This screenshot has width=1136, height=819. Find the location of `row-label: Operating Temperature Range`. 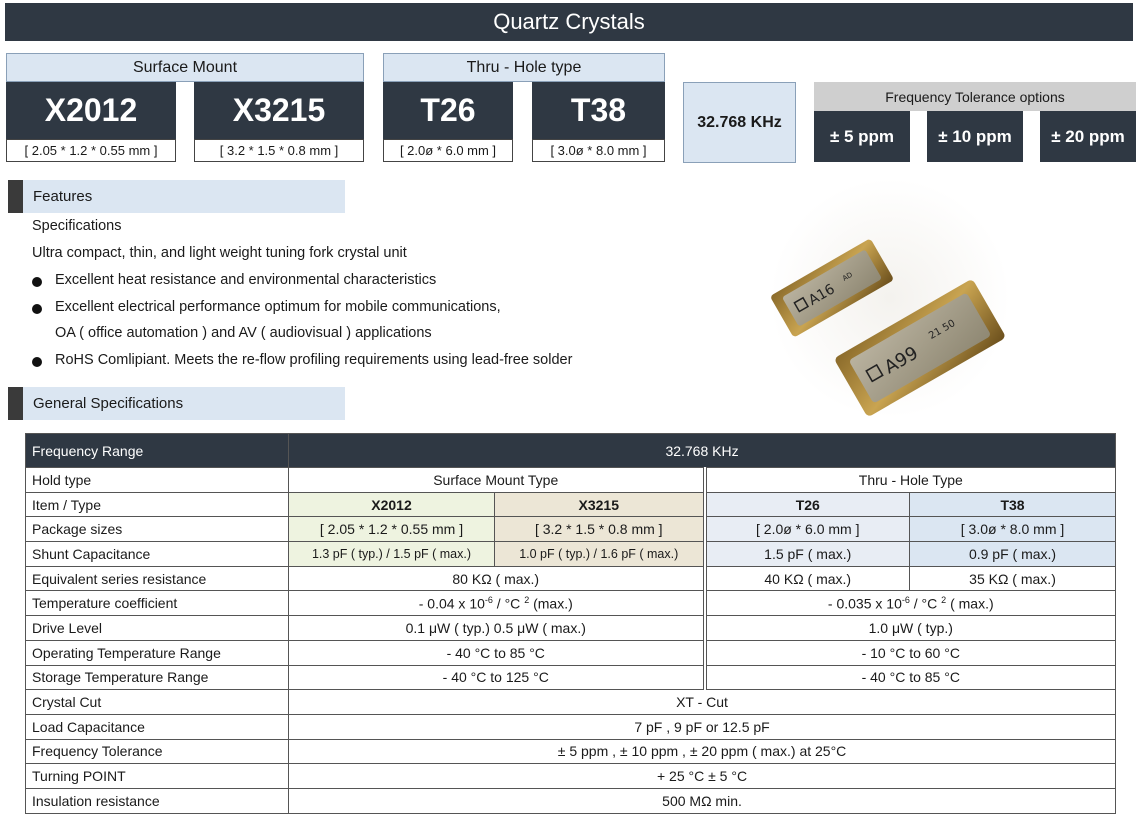

row-label: Operating Temperature Range is located at coordinates (157, 652).